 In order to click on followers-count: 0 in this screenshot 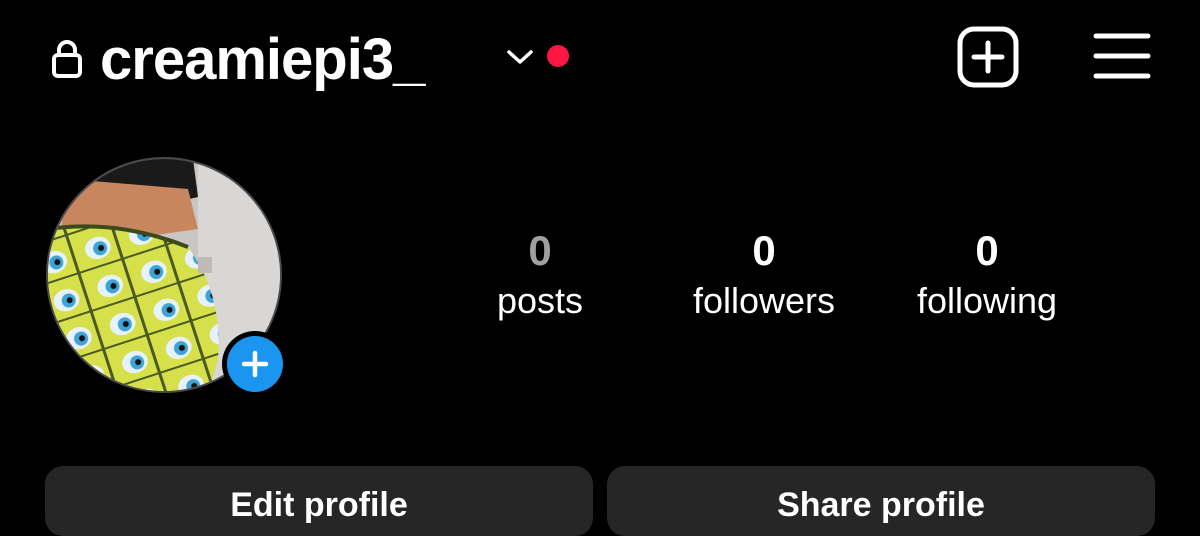, I will do `click(764, 250)`.